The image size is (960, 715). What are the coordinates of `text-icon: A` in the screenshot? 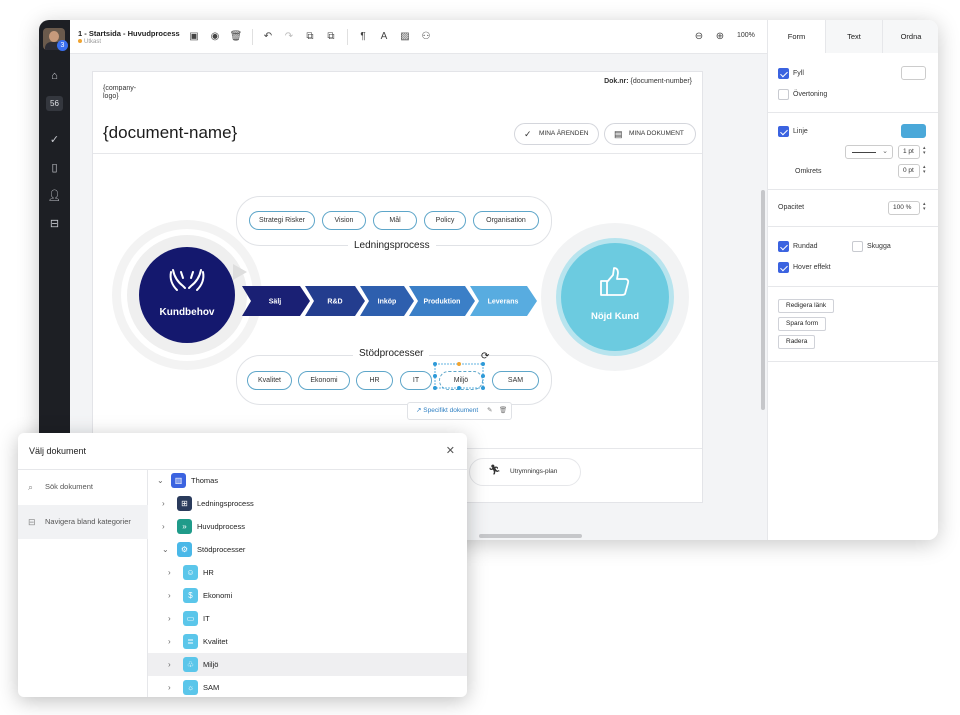 It's located at (384, 37).